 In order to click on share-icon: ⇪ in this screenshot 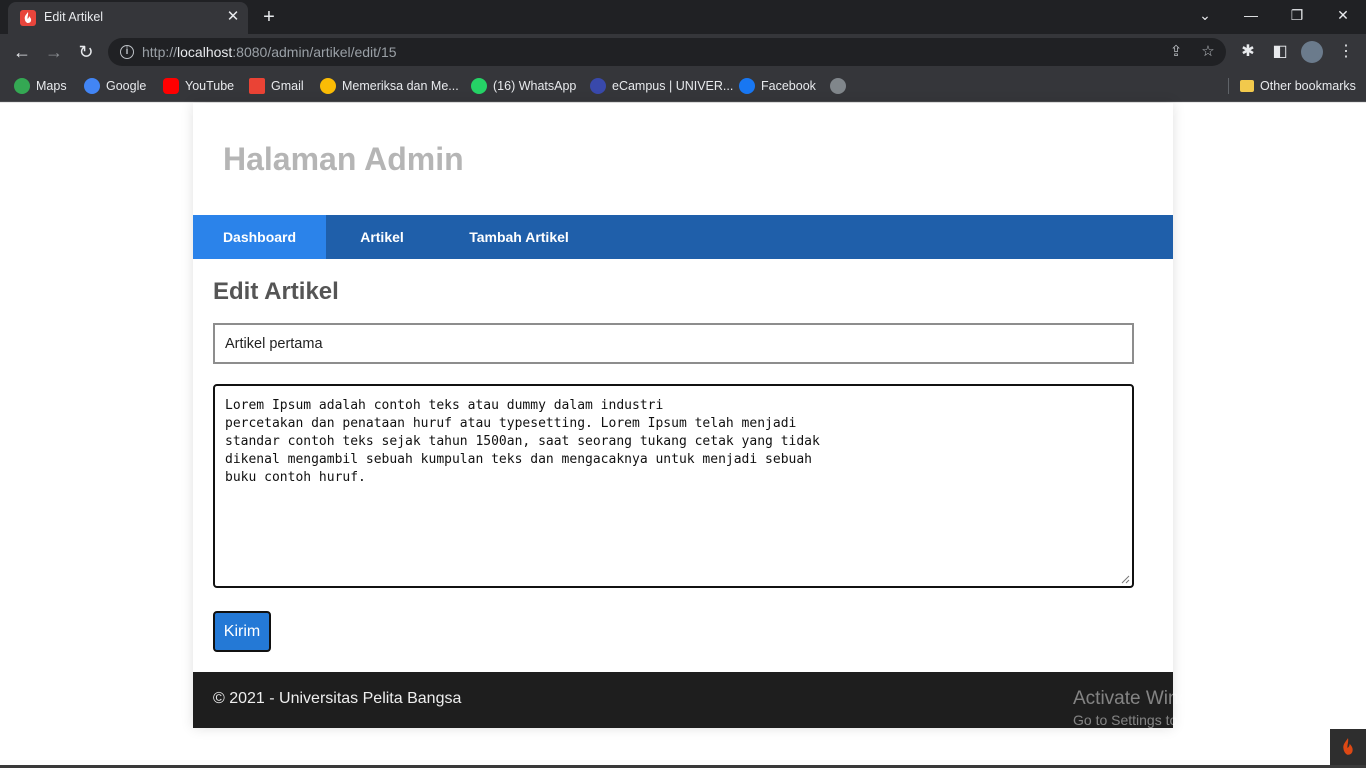, I will do `click(1176, 52)`.